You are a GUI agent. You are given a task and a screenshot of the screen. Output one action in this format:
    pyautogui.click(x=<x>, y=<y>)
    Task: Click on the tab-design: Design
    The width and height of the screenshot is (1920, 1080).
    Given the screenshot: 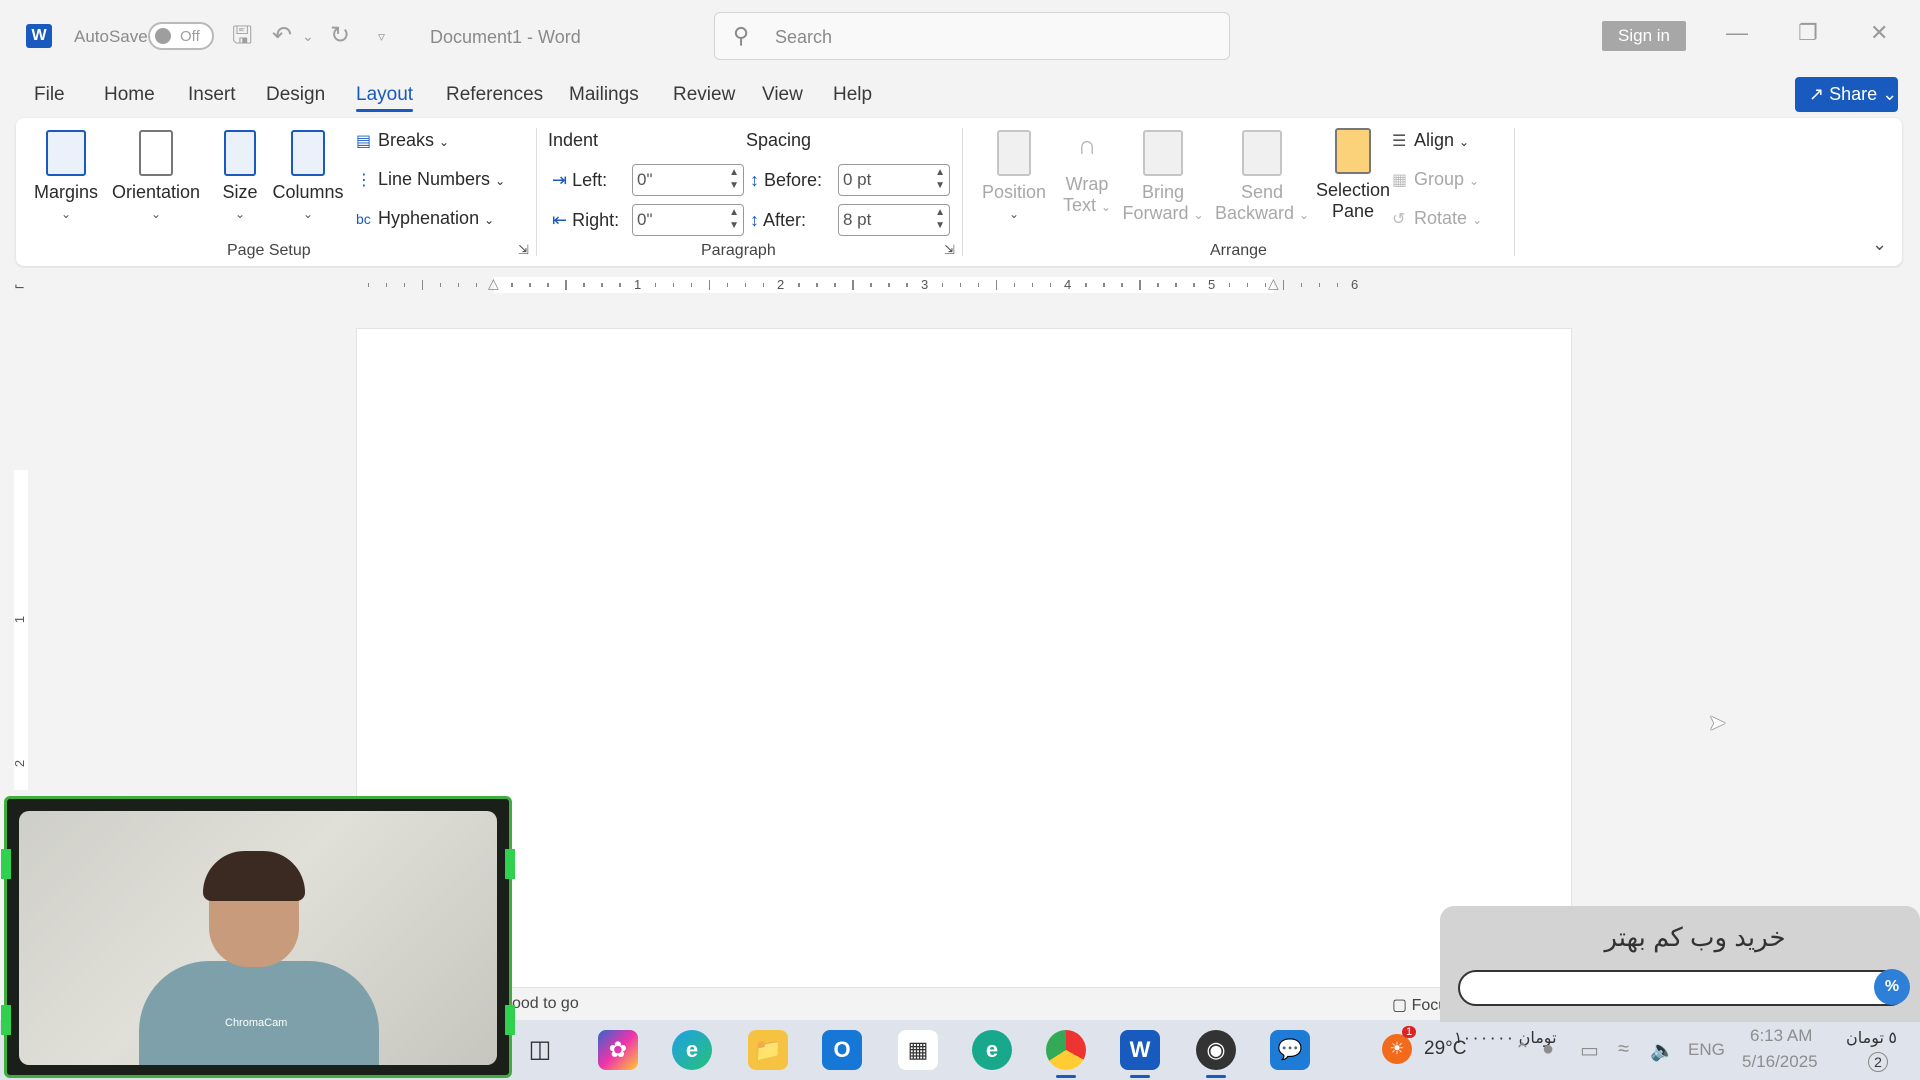 What is the action you would take?
    pyautogui.click(x=295, y=95)
    